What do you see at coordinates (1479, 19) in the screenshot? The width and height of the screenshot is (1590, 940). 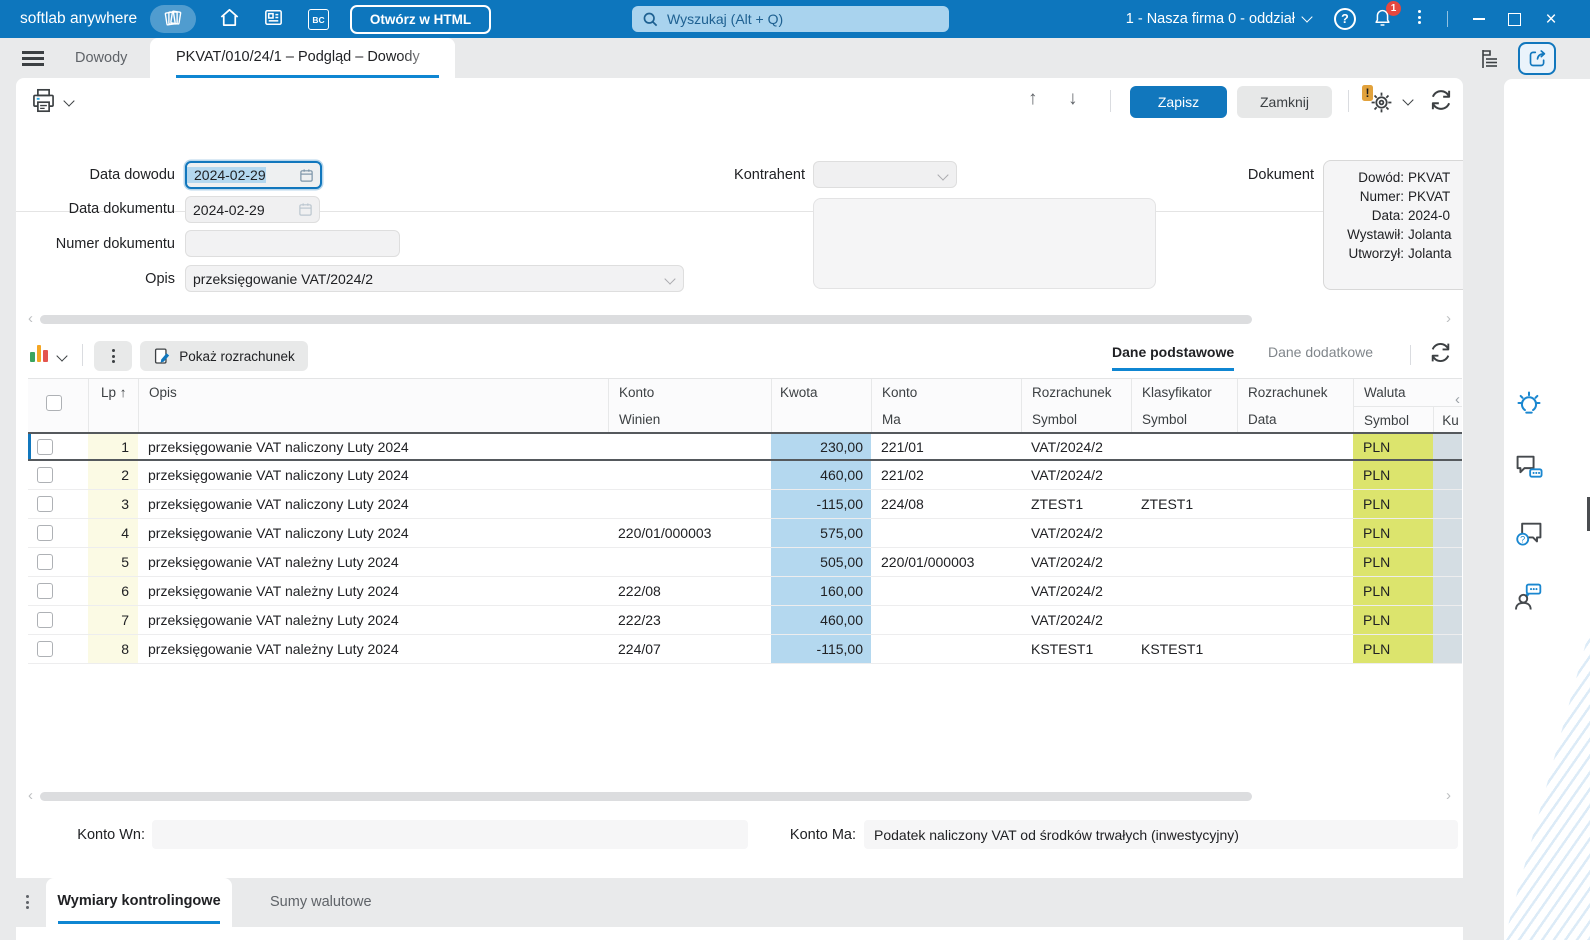 I see `minimize-button` at bounding box center [1479, 19].